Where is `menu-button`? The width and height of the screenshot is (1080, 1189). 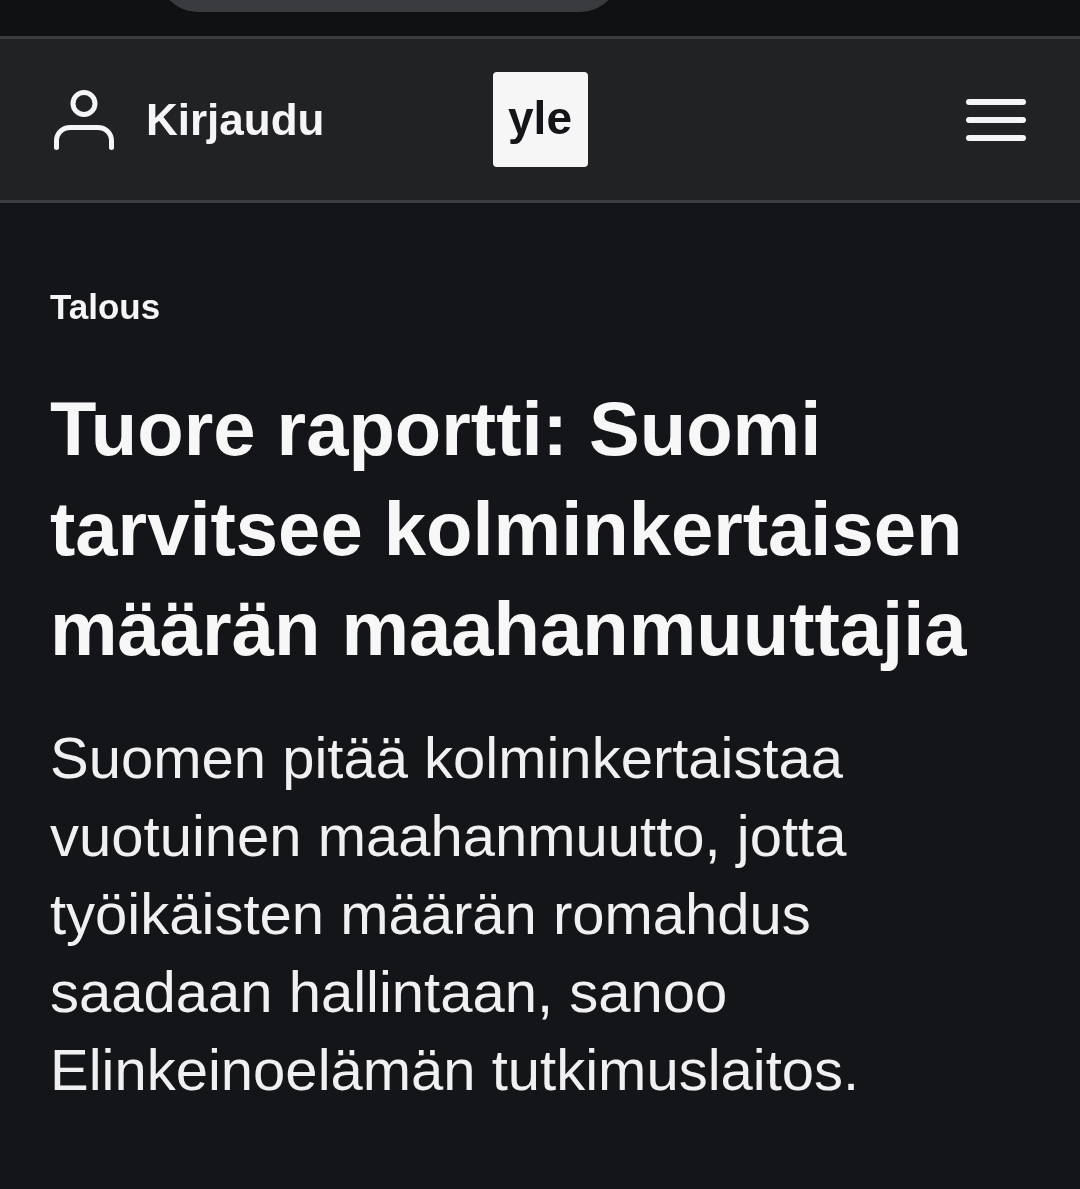 menu-button is located at coordinates (996, 119).